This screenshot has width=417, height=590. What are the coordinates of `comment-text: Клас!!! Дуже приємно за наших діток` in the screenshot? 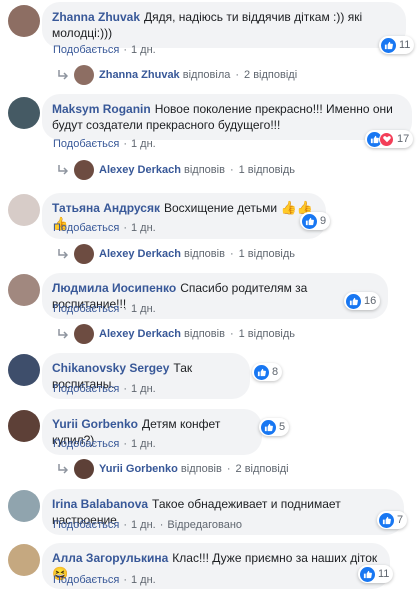 It's located at (275, 558).